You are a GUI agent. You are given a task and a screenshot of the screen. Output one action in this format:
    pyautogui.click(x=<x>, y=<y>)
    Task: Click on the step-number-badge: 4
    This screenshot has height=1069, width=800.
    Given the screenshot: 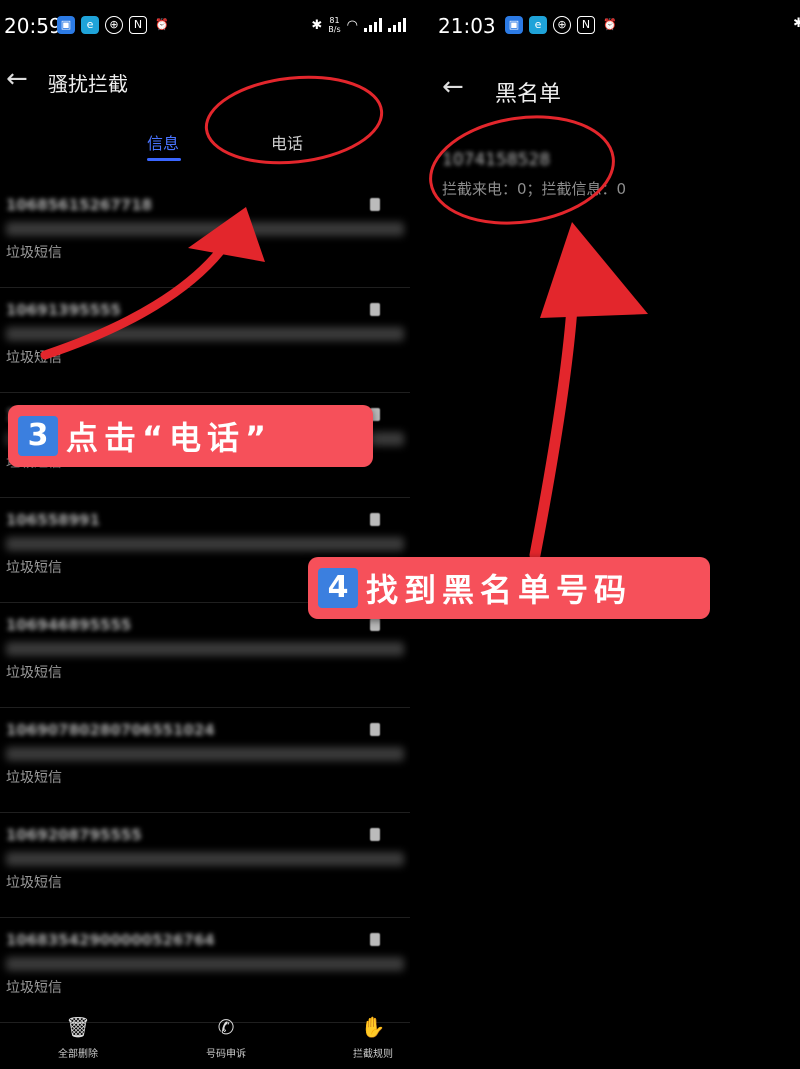 What is the action you would take?
    pyautogui.click(x=338, y=588)
    